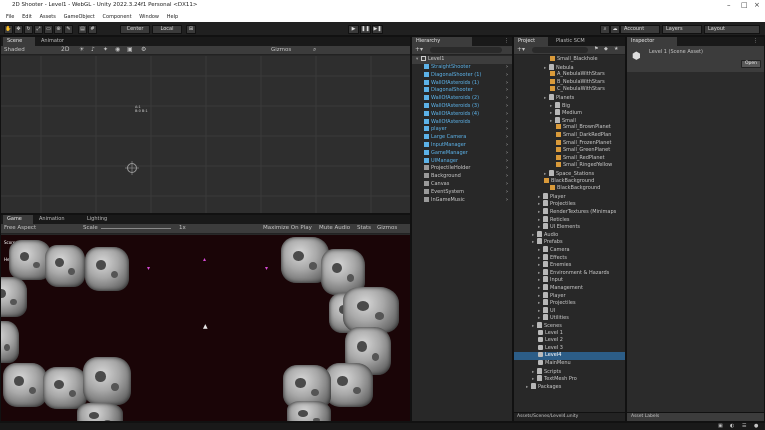 The image size is (765, 430). What do you see at coordinates (755, 41) in the screenshot?
I see `inspector-menu-icon: ⋮` at bounding box center [755, 41].